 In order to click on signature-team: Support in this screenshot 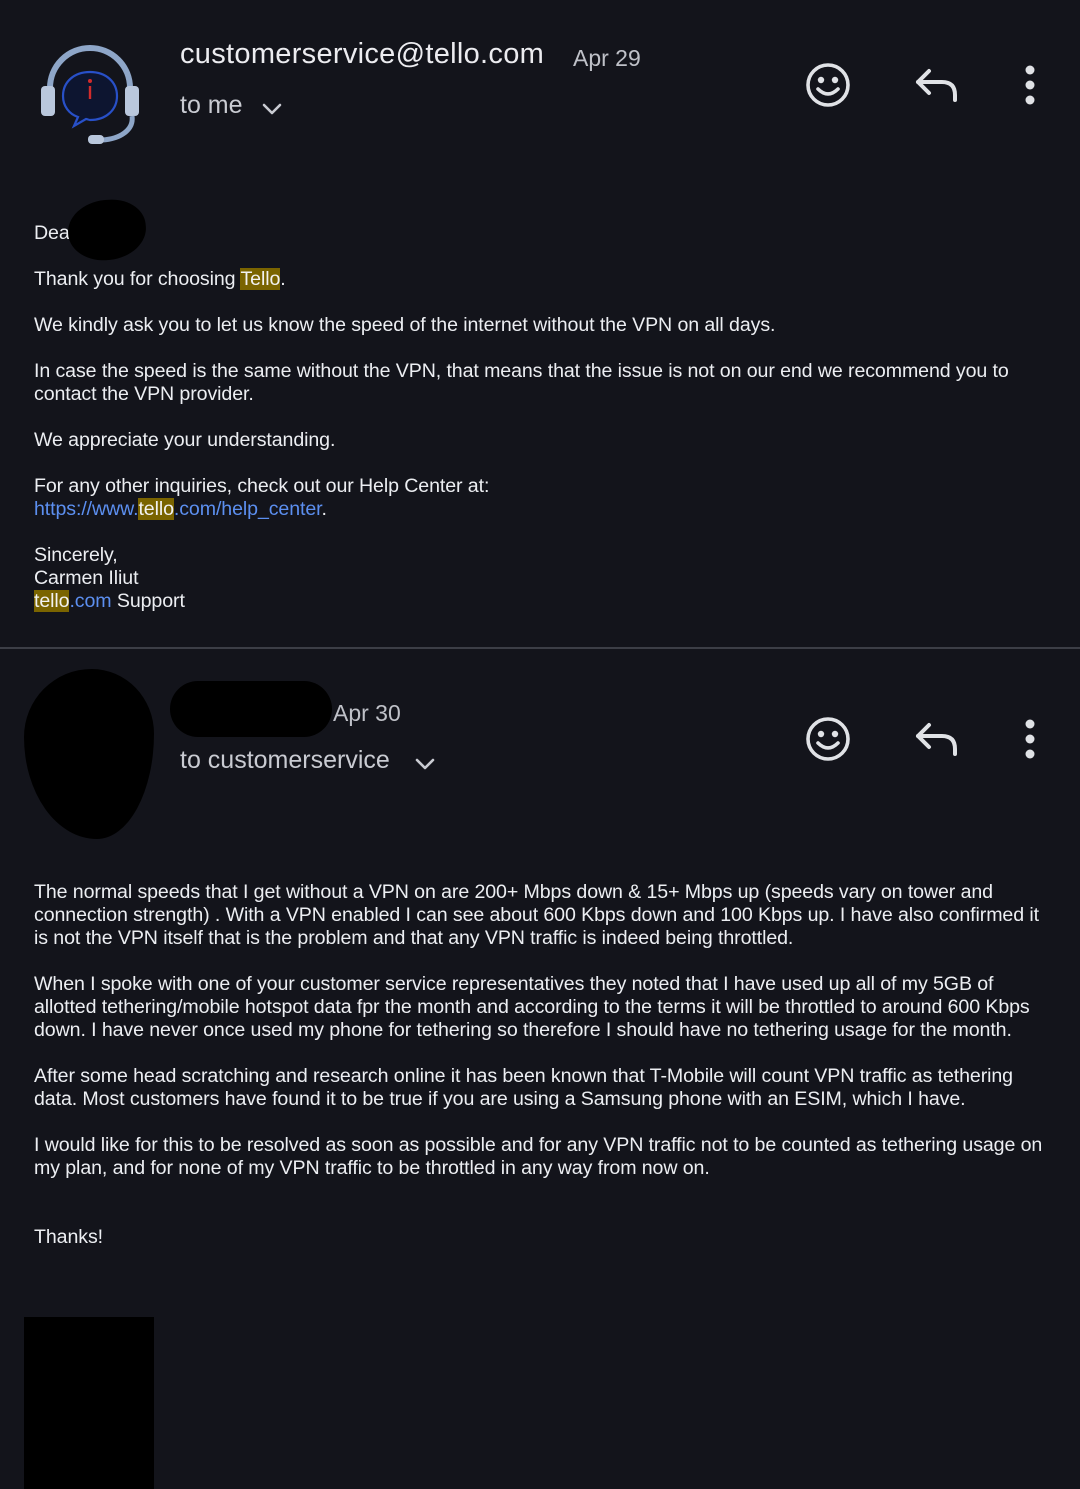, I will do `click(148, 601)`.